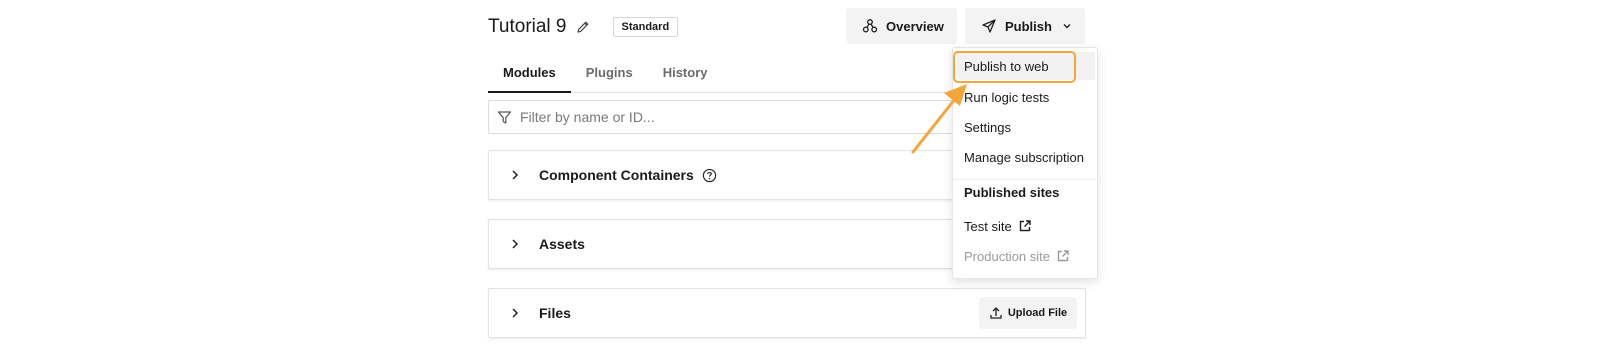 The height and width of the screenshot is (350, 1600). Describe the element at coordinates (1067, 26) in the screenshot. I see `chevron-down-icon` at that location.